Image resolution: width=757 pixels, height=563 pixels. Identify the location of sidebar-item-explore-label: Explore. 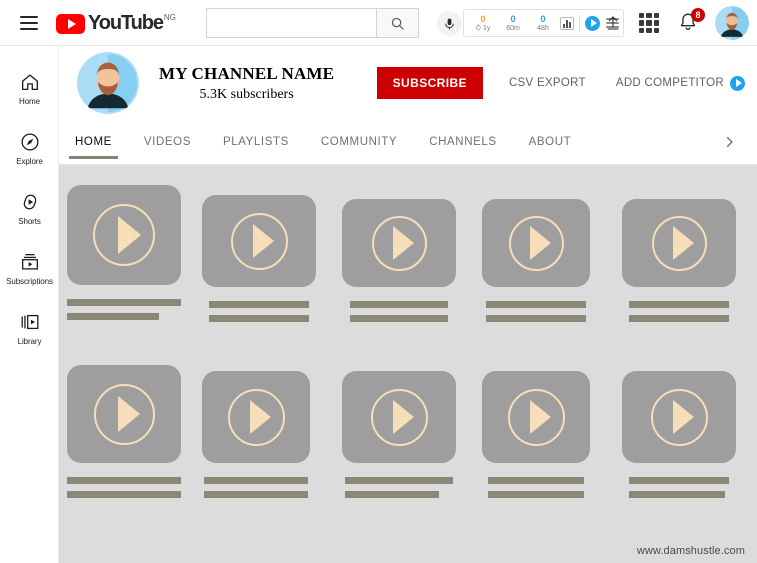
(29, 161).